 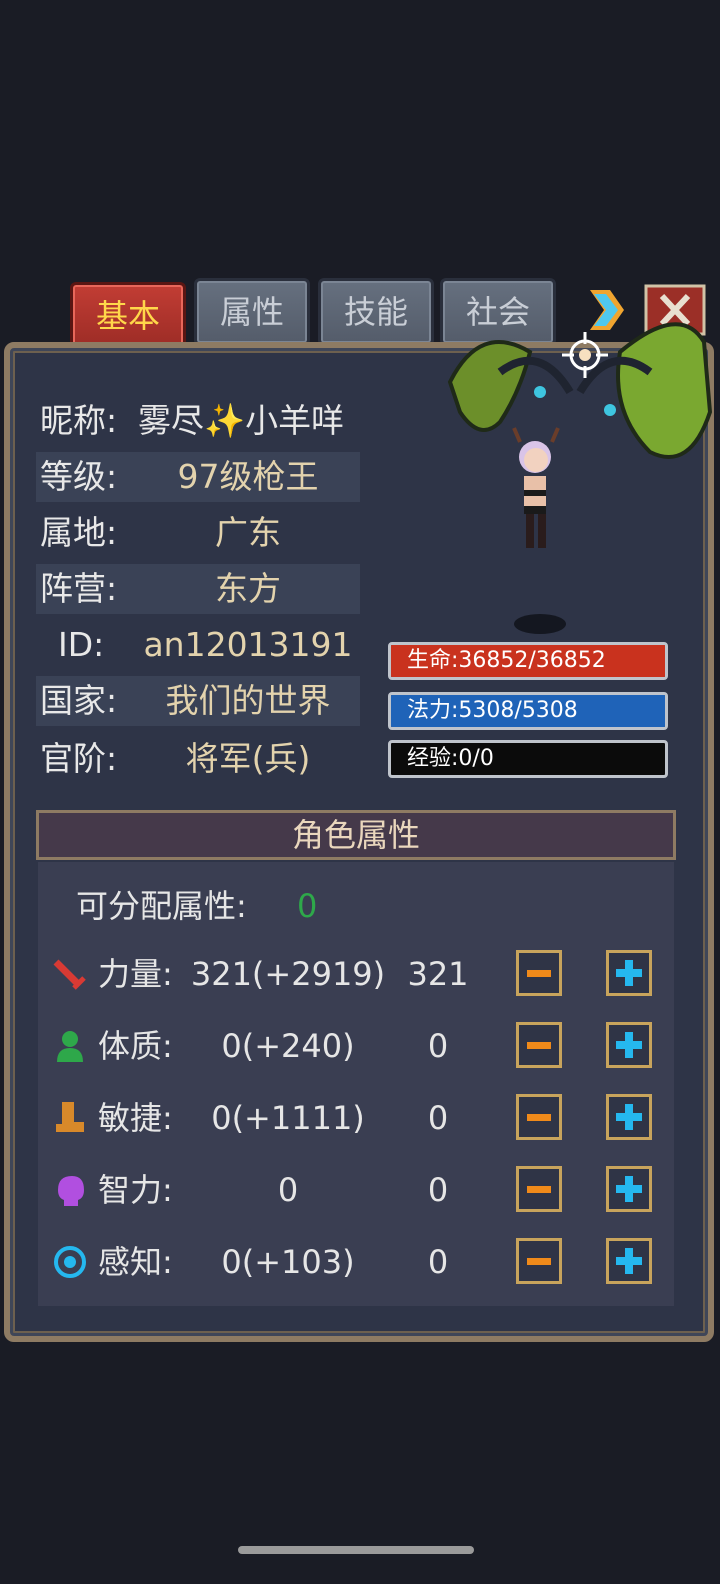 What do you see at coordinates (248, 588) in the screenshot?
I see `faction-value: 东方` at bounding box center [248, 588].